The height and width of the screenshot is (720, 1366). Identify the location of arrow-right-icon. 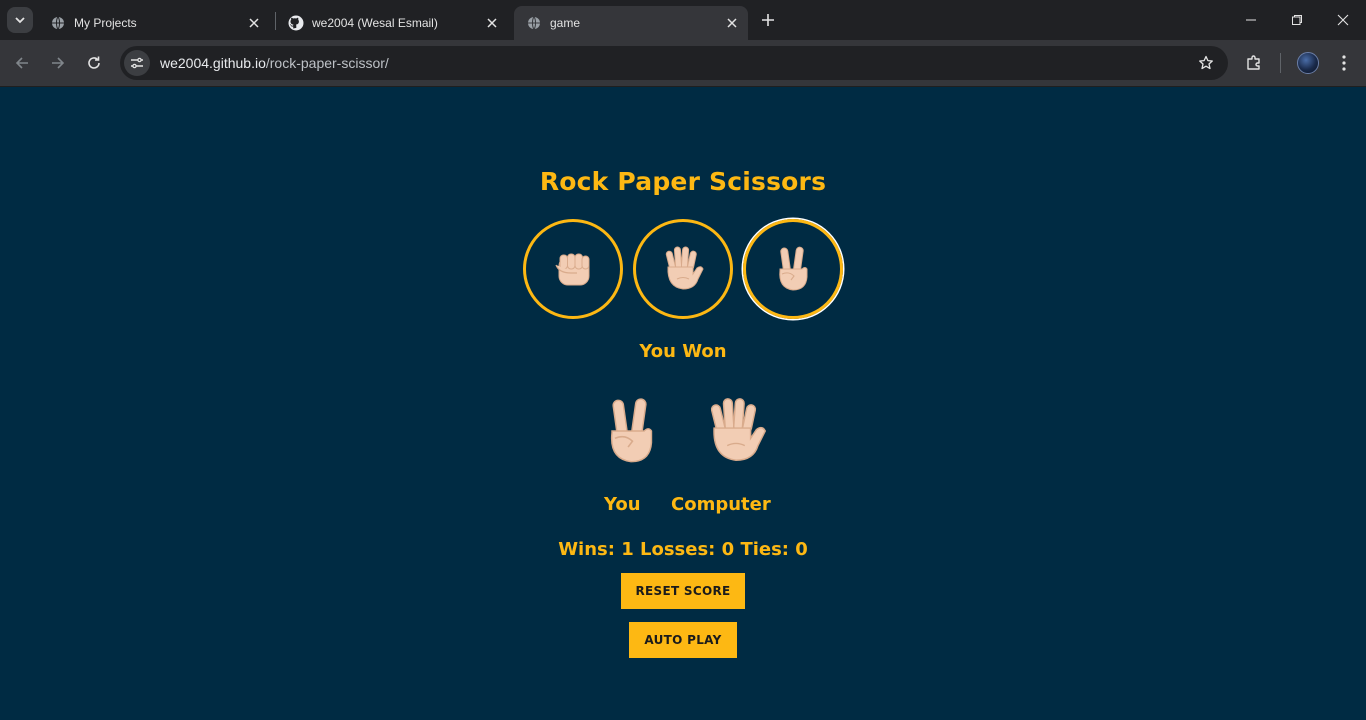
(58, 63).